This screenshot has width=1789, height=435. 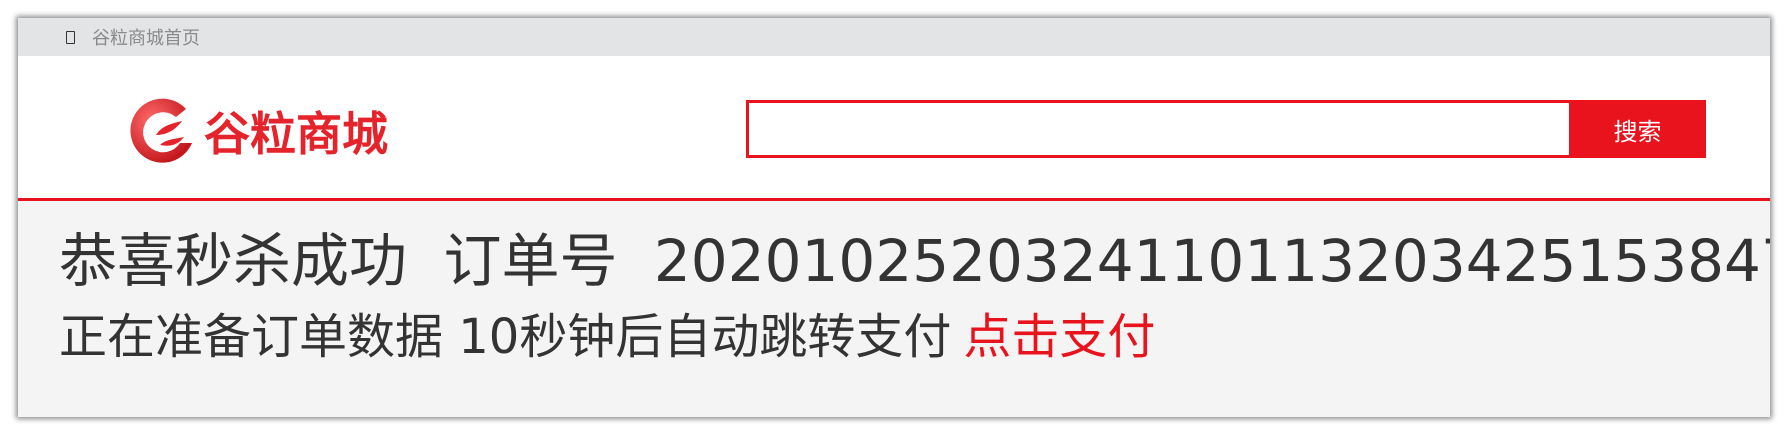 What do you see at coordinates (530, 261) in the screenshot?
I see `order-label: 订单号` at bounding box center [530, 261].